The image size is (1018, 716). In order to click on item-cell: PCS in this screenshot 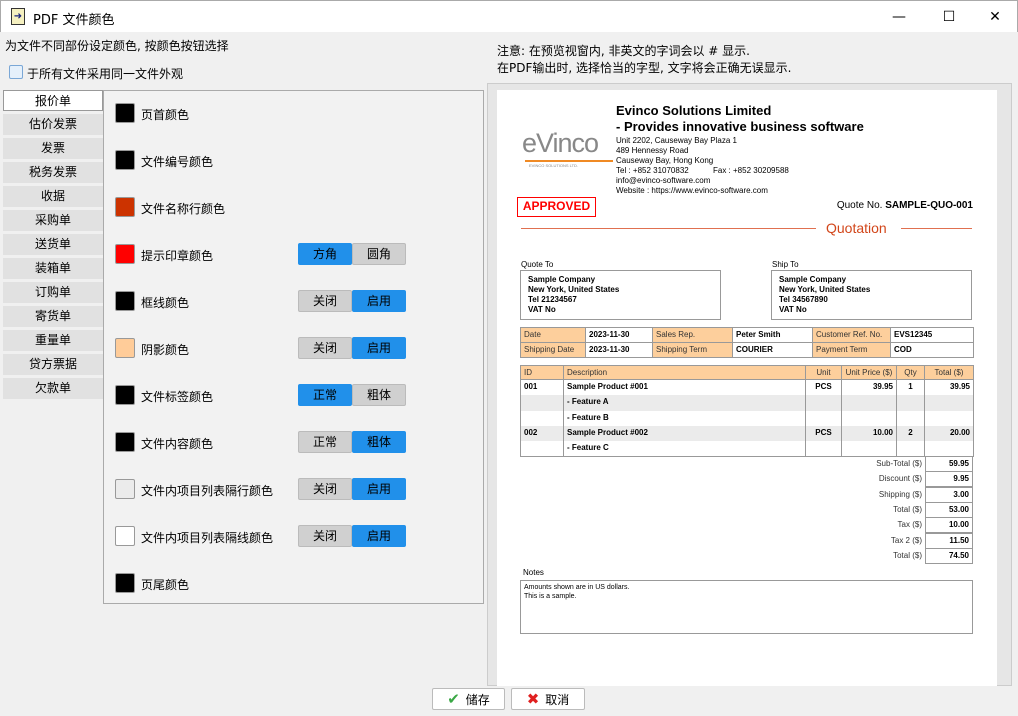, I will do `click(823, 388)`.